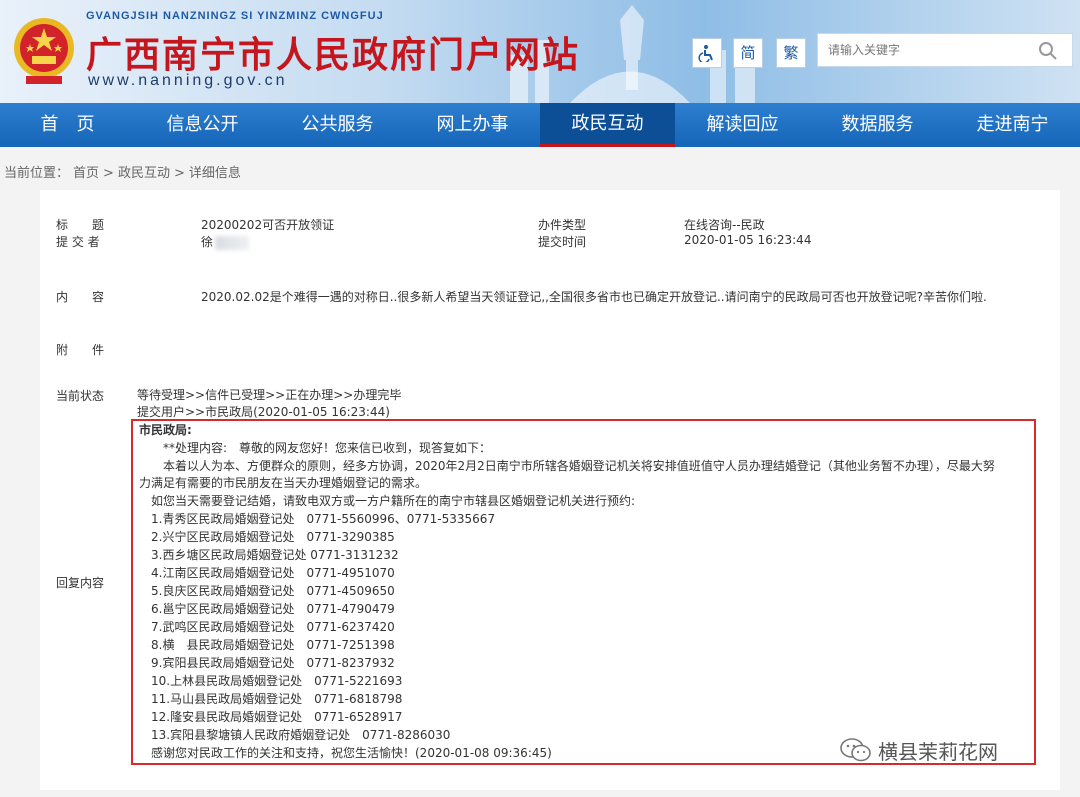 This screenshot has height=797, width=1080. I want to click on reply-line: 3.西乡塘区民政局婚姻登记处 0771-3131232, so click(269, 555).